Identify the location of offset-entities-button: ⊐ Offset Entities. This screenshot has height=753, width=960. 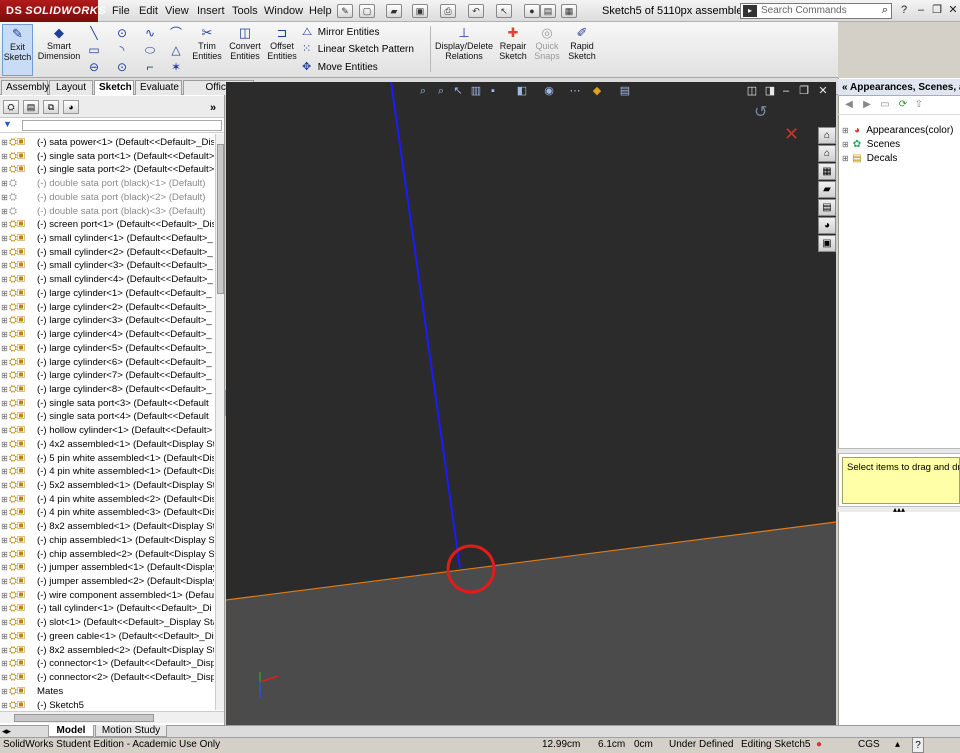
(282, 50).